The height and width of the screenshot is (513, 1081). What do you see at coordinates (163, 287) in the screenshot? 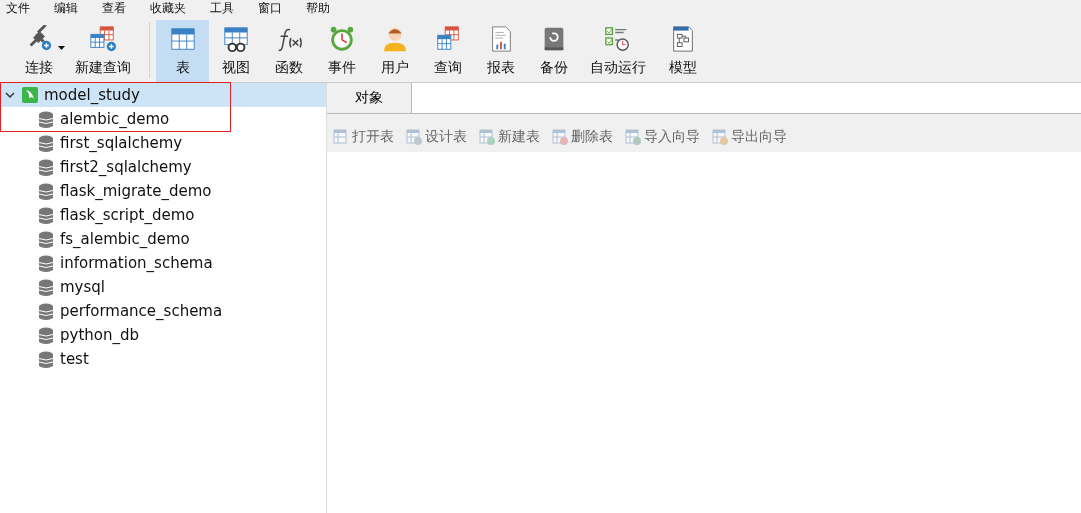
I see `tree-item: mysql` at bounding box center [163, 287].